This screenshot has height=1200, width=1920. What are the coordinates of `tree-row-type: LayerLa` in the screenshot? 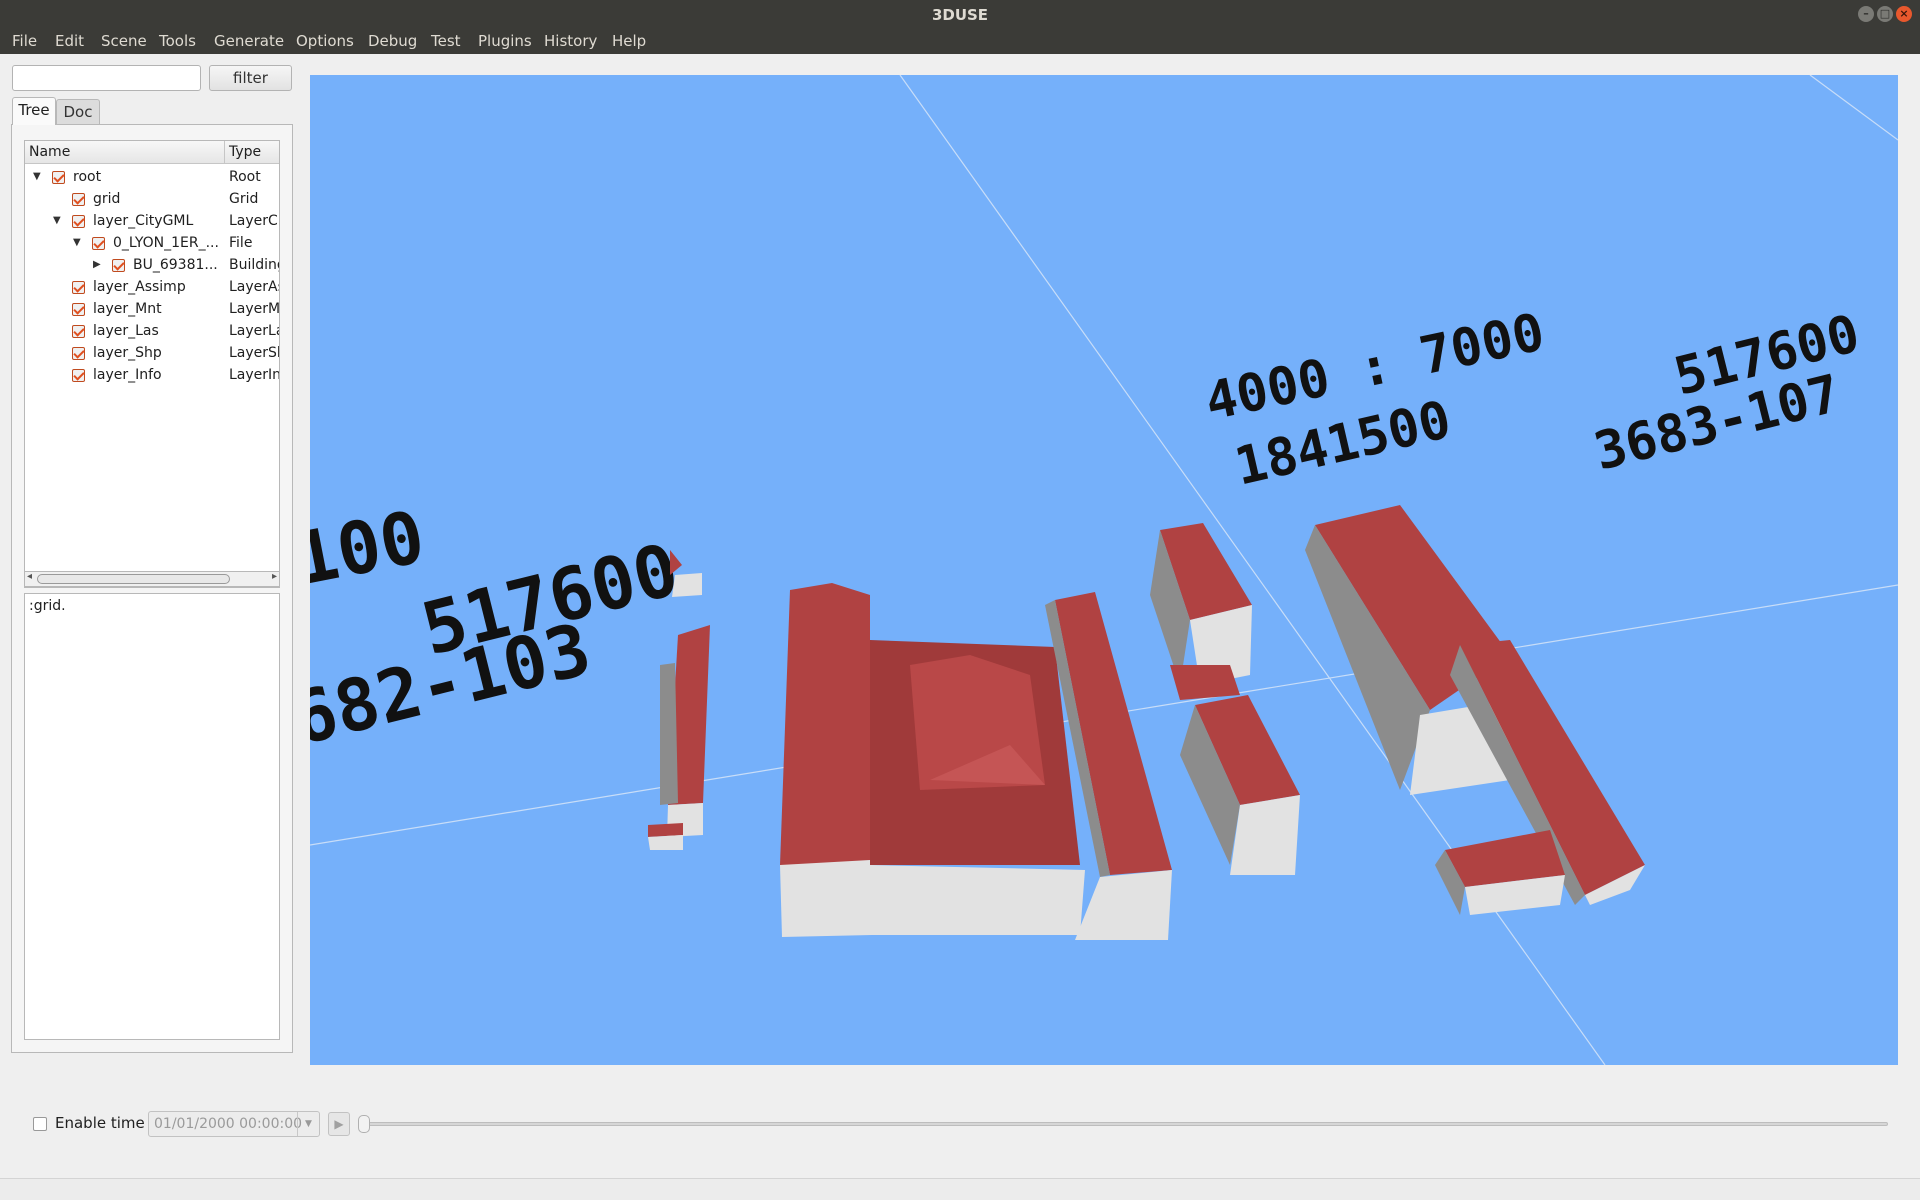 It's located at (254, 331).